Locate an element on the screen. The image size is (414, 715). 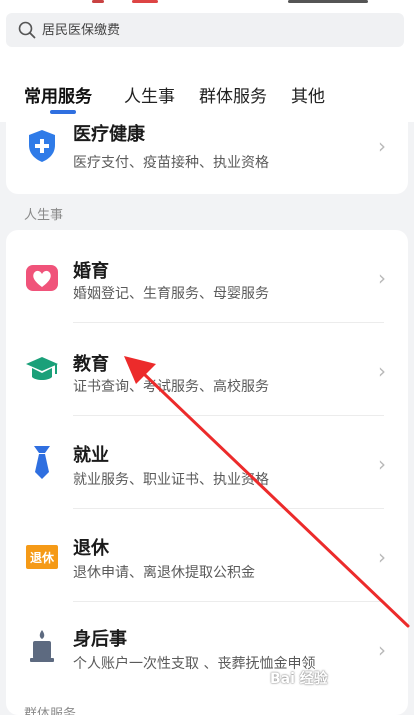
search-bar is located at coordinates (207, 32).